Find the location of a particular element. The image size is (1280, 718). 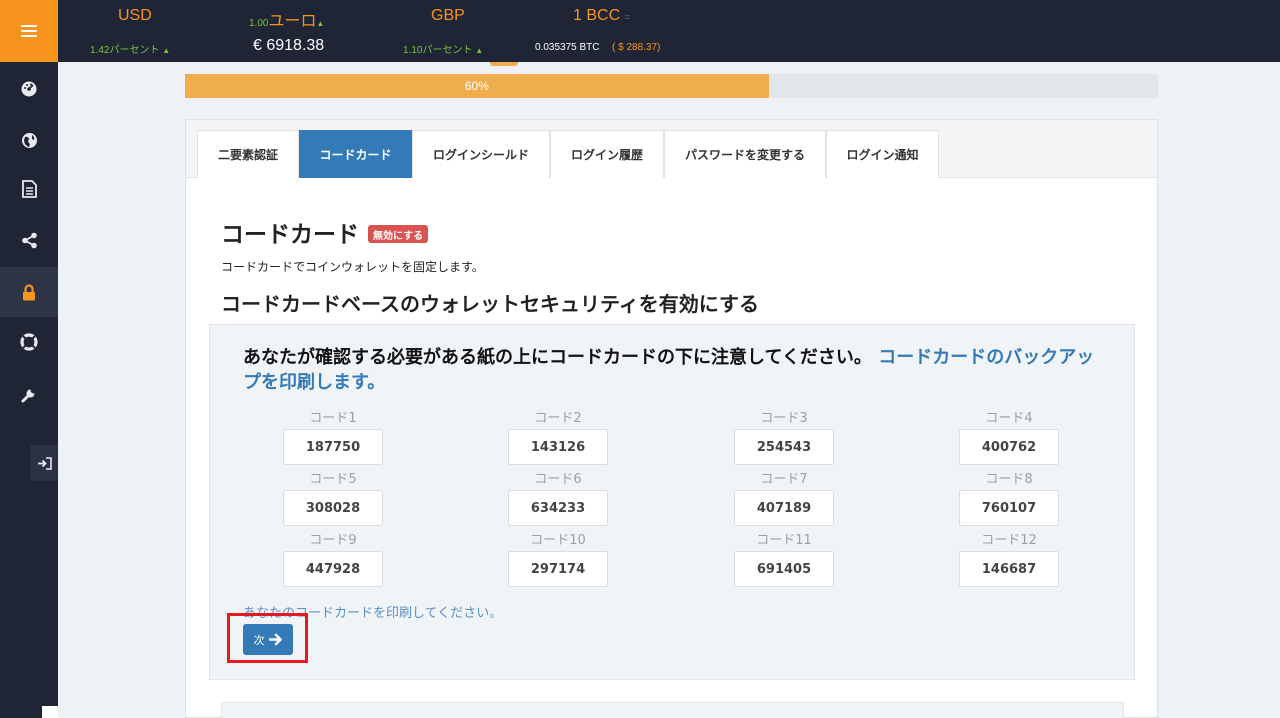

code-value: 400762 is located at coordinates (1009, 447).